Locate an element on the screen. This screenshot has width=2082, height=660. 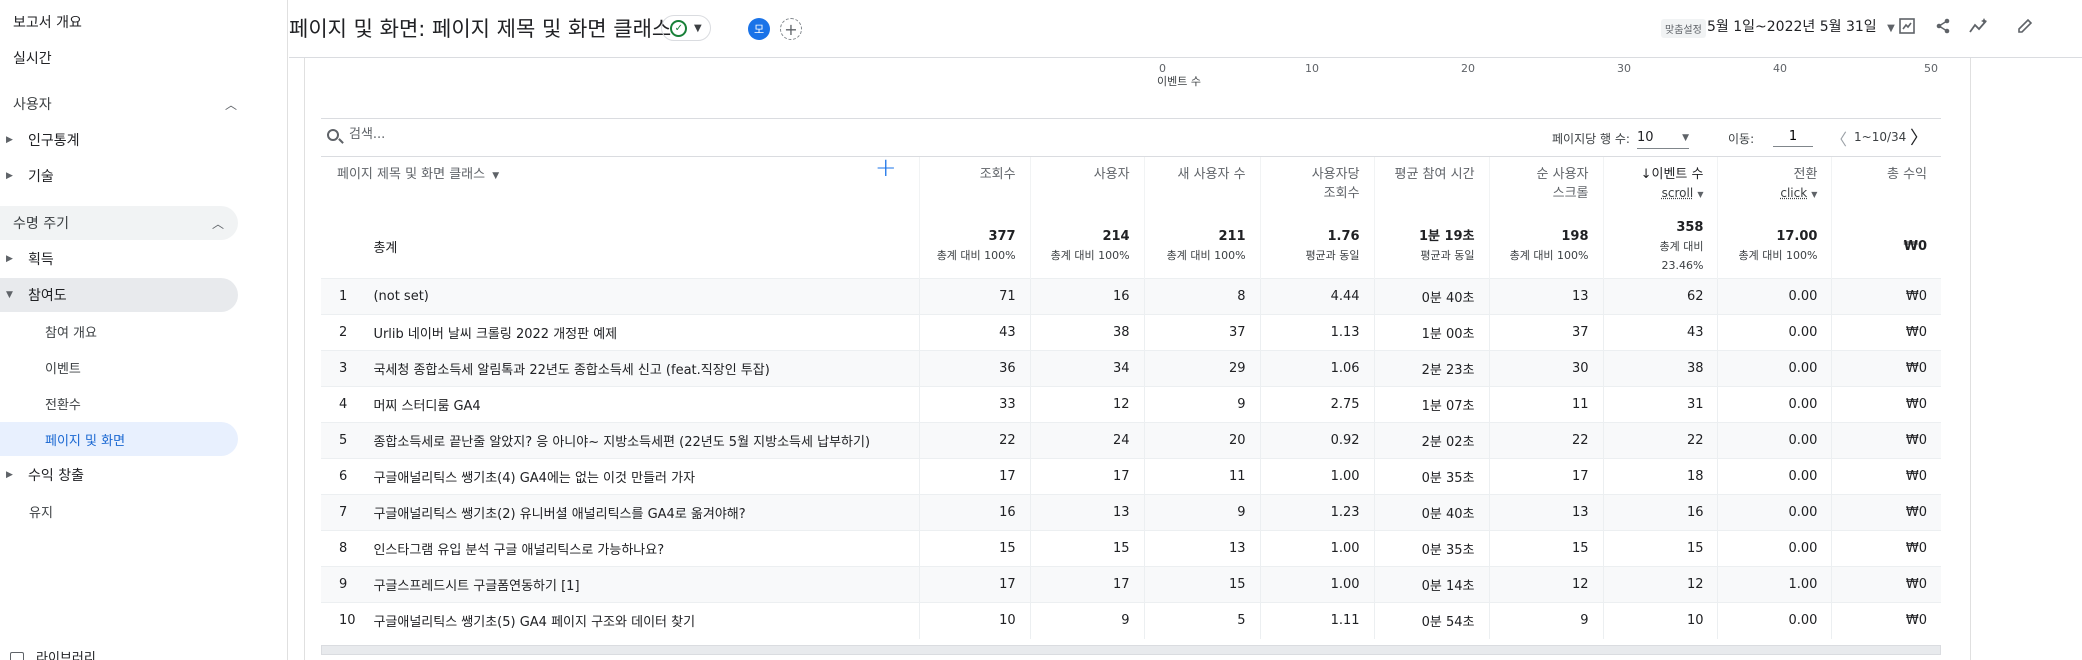
share-icon is located at coordinates (1943, 26).